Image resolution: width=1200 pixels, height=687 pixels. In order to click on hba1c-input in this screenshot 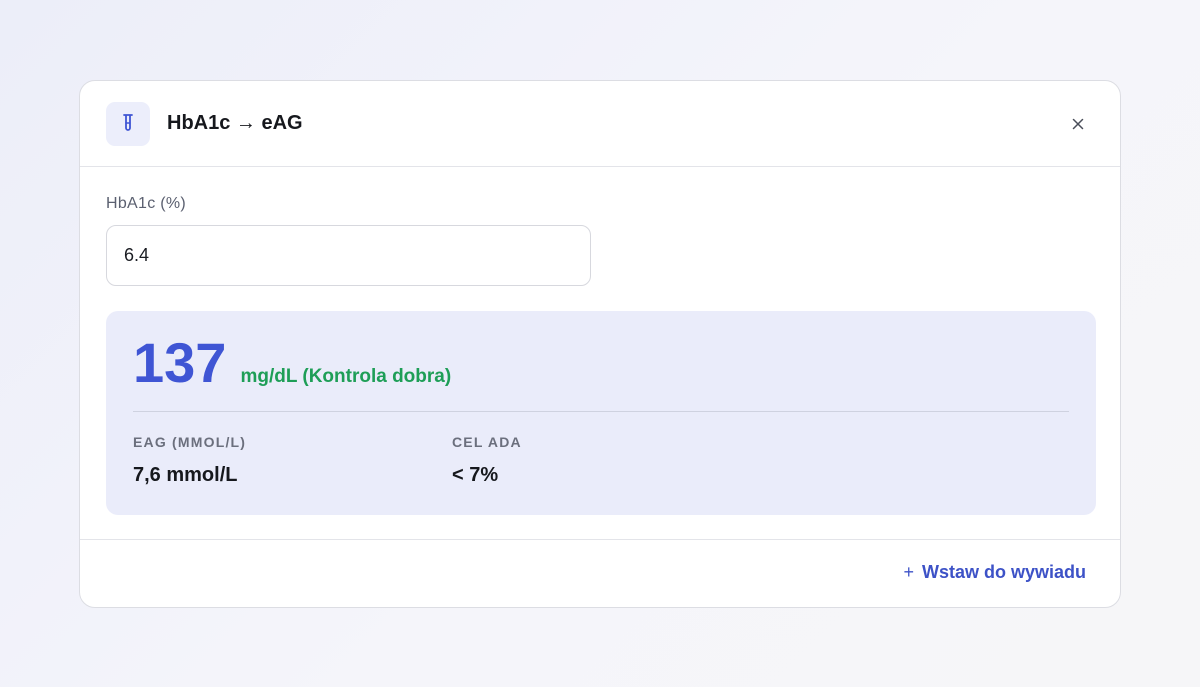, I will do `click(348, 255)`.